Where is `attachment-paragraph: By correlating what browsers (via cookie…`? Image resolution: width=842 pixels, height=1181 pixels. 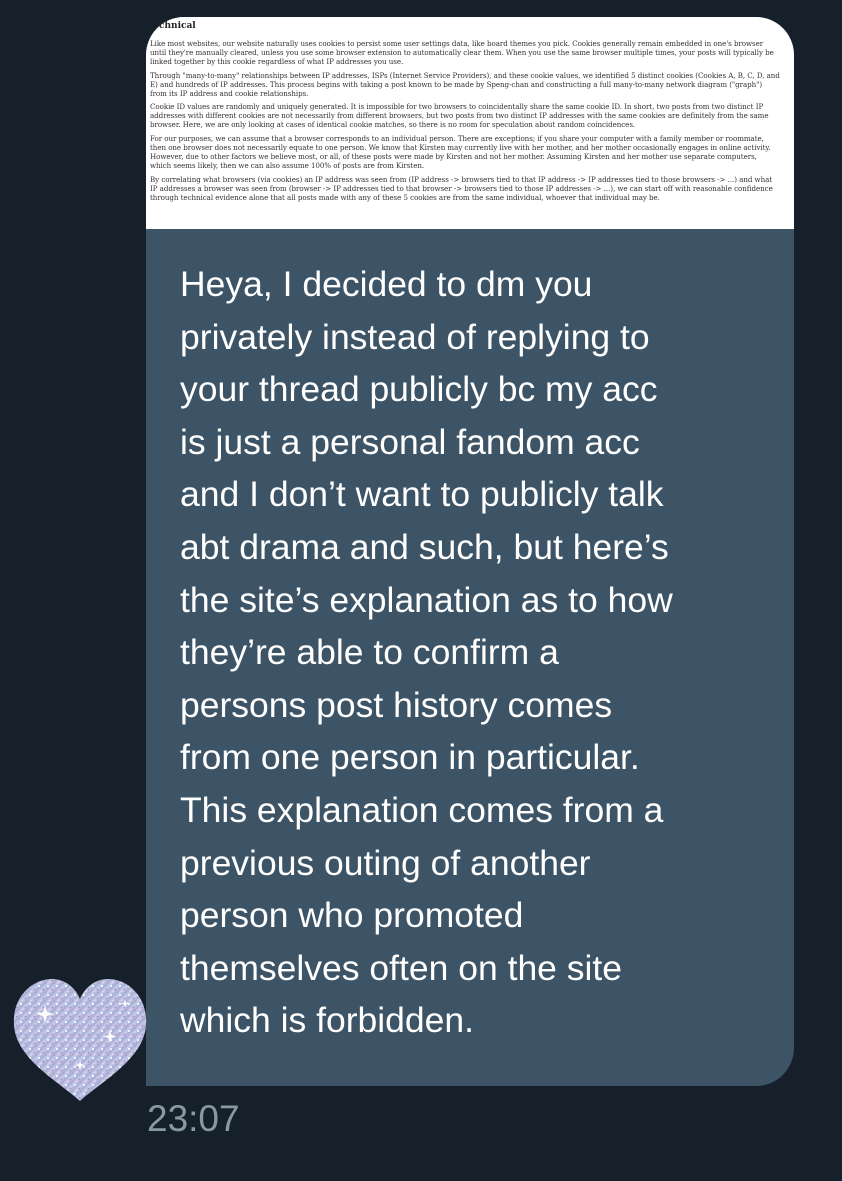
attachment-paragraph: By correlating what browsers (via cookie… is located at coordinates (461, 188).